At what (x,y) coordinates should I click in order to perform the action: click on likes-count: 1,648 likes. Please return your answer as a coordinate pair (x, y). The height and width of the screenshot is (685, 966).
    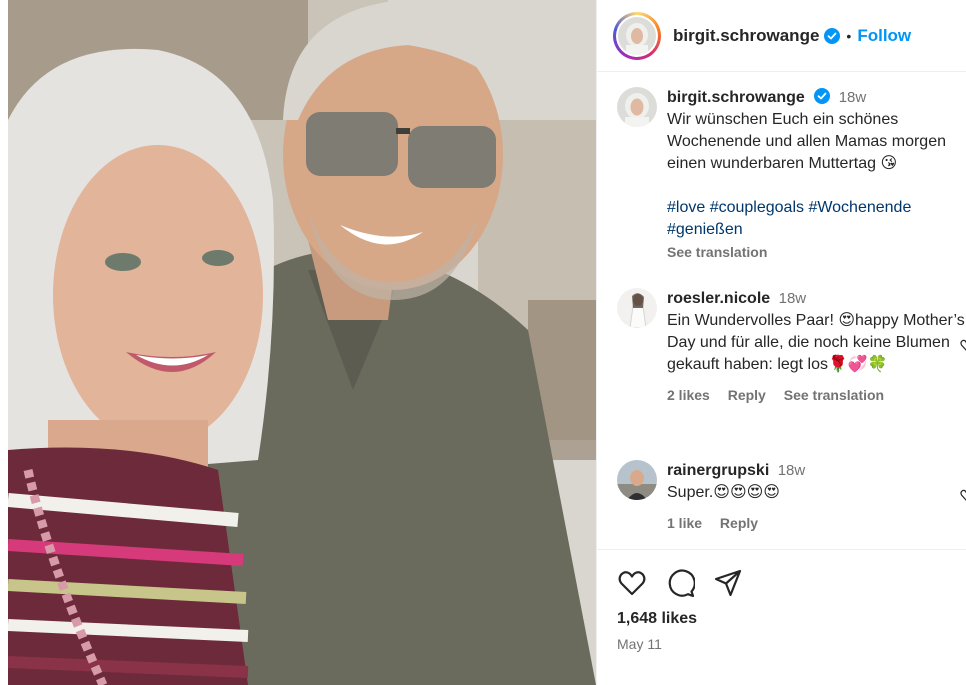
    Looking at the image, I should click on (657, 619).